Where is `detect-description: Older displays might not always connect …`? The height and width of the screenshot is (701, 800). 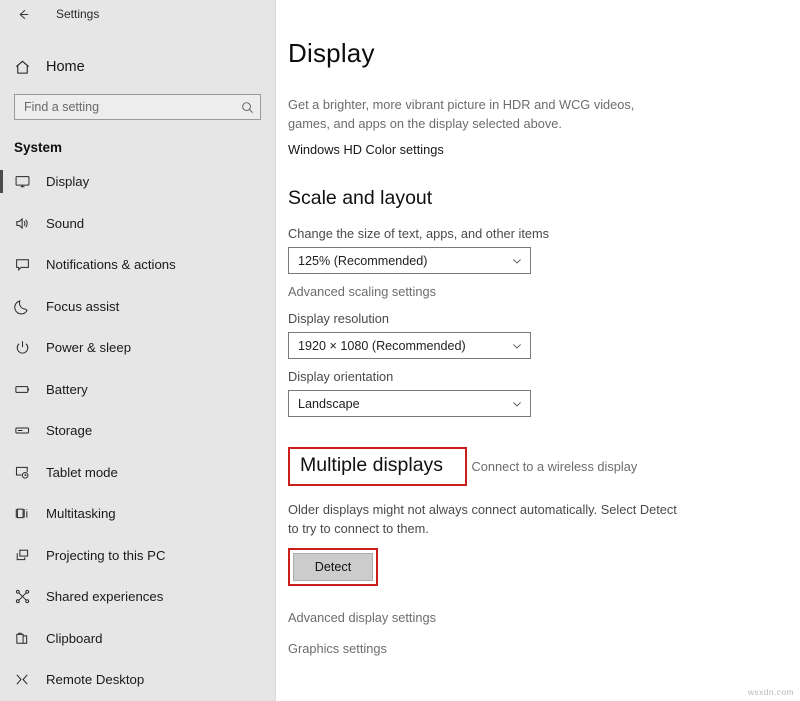
detect-description: Older displays might not always connect … is located at coordinates (482, 519).